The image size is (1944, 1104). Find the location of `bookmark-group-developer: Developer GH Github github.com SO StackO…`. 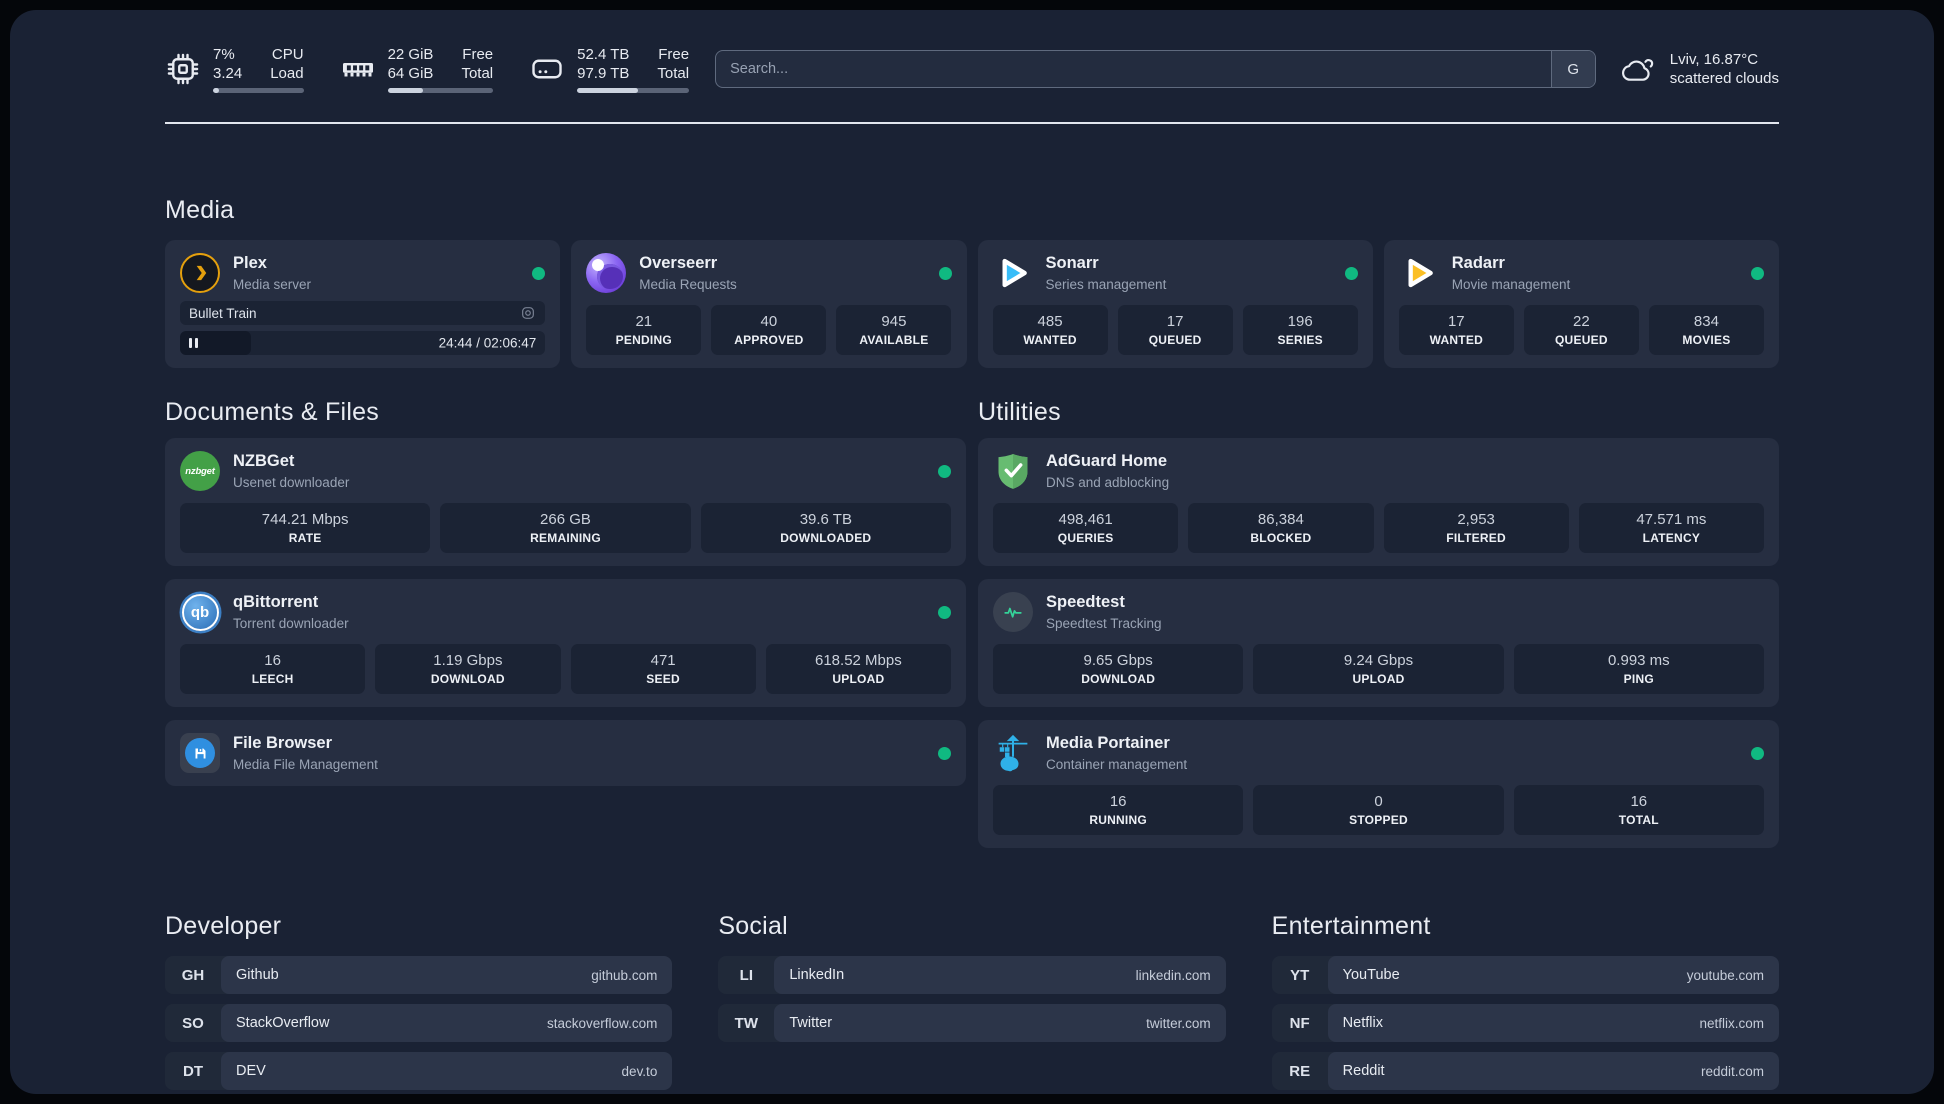

bookmark-group-developer: Developer GH Github github.com SO StackO… is located at coordinates (419, 1003).